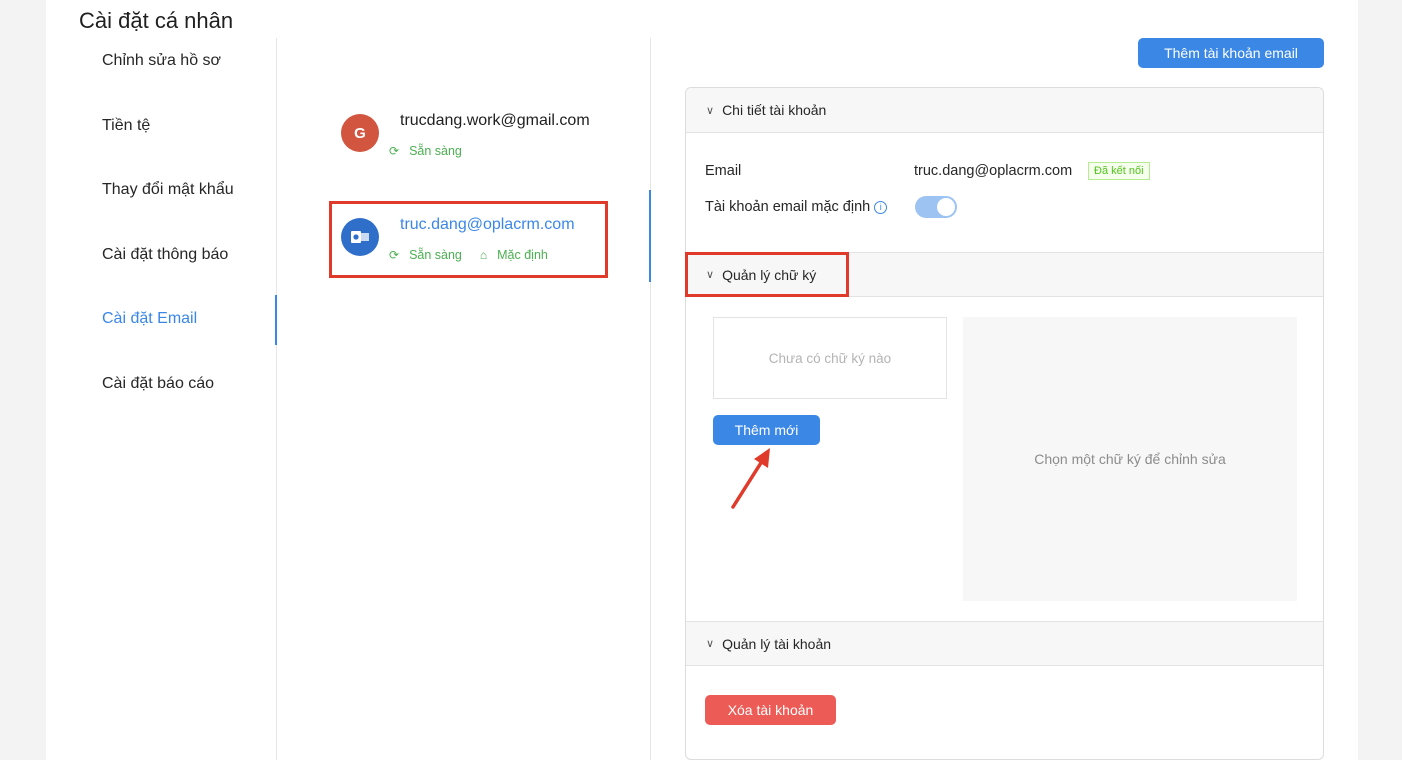  I want to click on page-title: Cài đặt cá nhân, so click(156, 20).